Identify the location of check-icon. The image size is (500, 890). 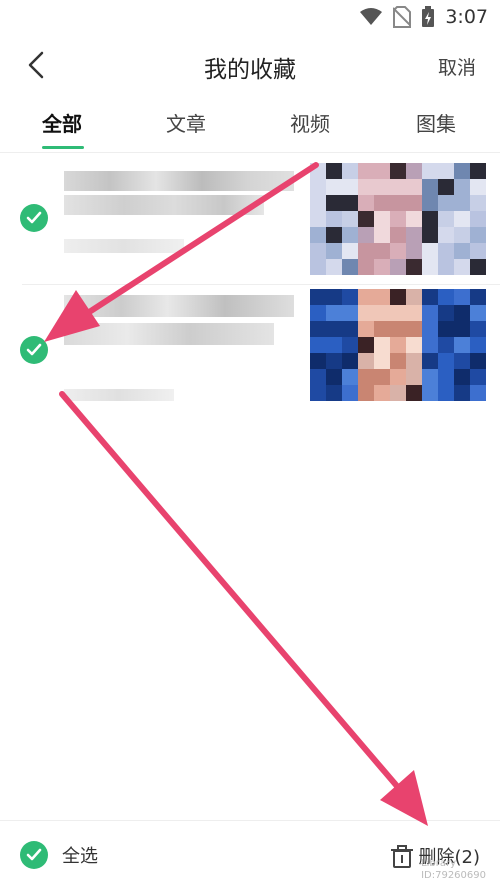
(34, 217).